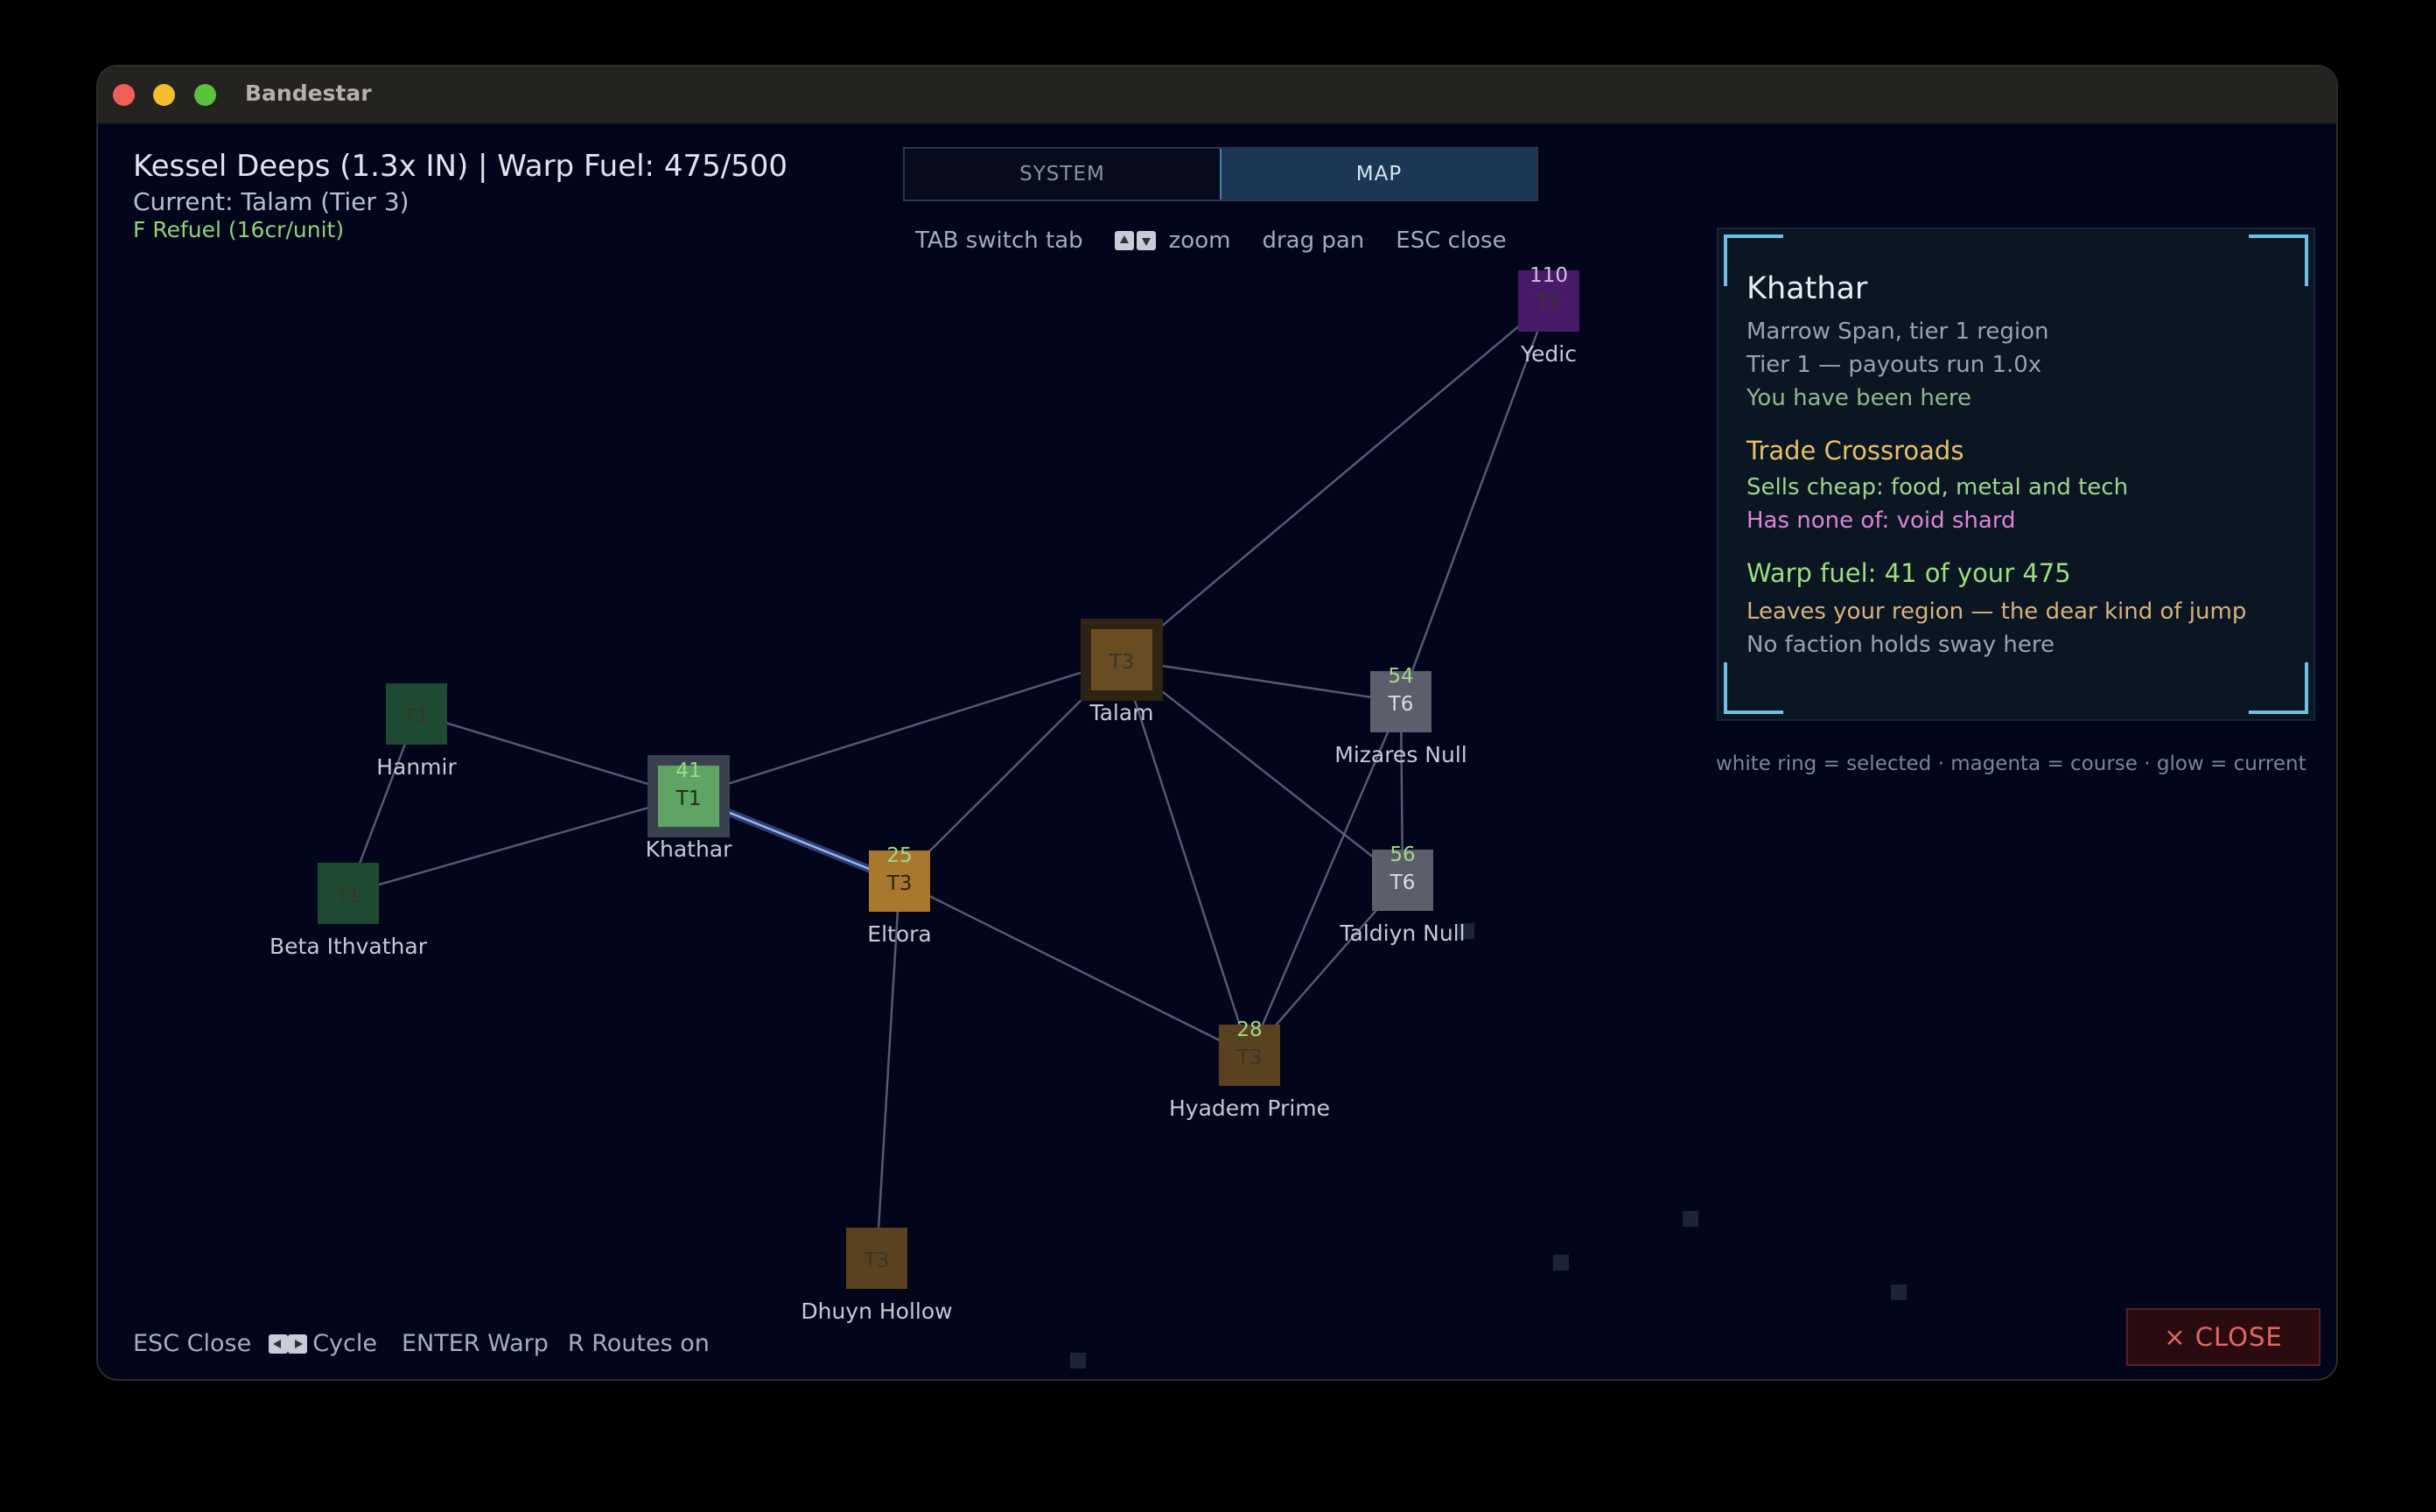 This screenshot has width=2436, height=1512. Describe the element at coordinates (1894, 365) in the screenshot. I see `info-tier: Tier 1 — payouts run 1.0x` at that location.